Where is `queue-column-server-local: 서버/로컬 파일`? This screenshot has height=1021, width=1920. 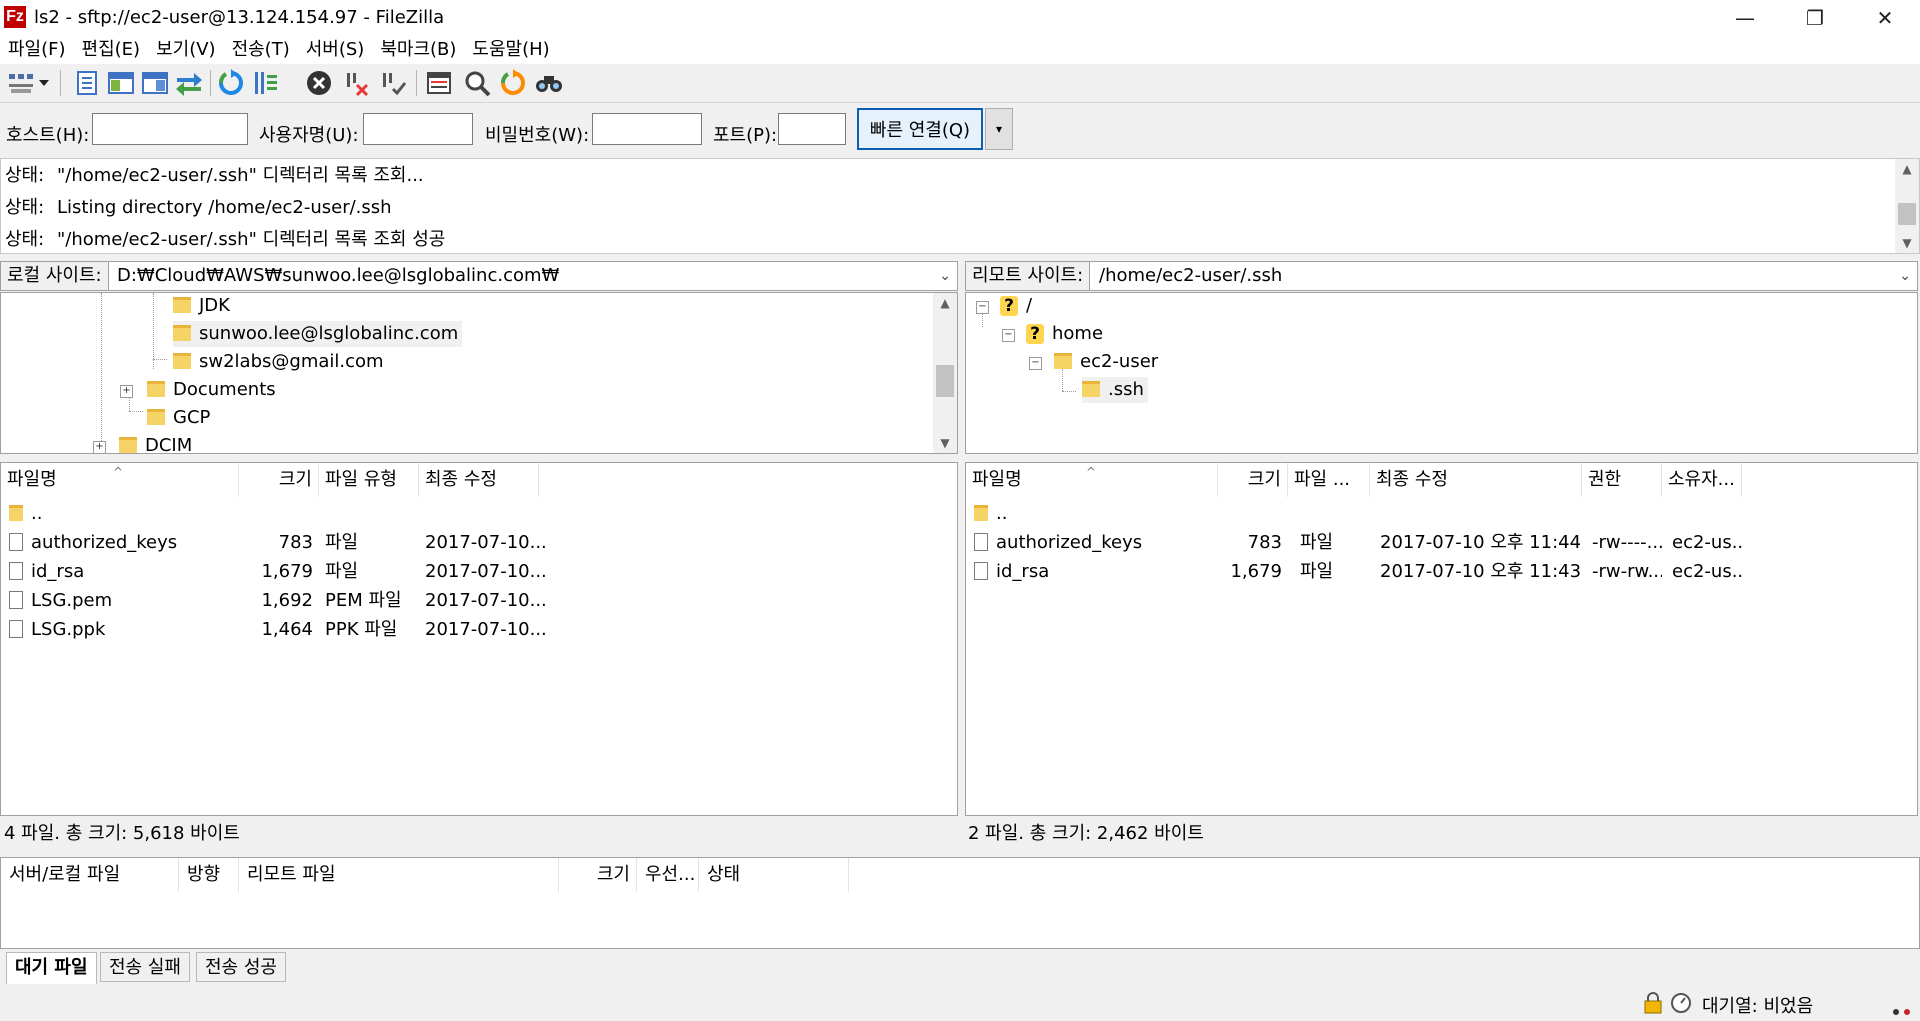 queue-column-server-local: 서버/로컬 파일 is located at coordinates (90, 875).